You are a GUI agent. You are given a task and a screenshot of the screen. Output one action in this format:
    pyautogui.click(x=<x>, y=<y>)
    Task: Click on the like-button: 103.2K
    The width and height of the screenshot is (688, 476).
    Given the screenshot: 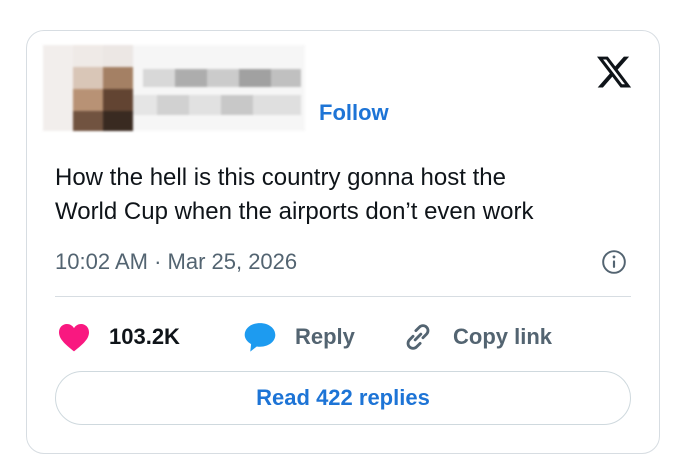 What is the action you would take?
    pyautogui.click(x=118, y=337)
    